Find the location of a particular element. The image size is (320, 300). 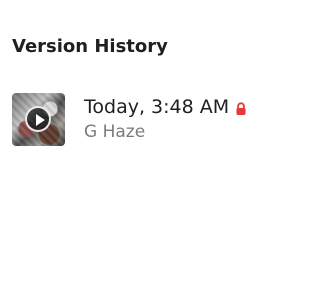

version-thumbnail is located at coordinates (38, 119).